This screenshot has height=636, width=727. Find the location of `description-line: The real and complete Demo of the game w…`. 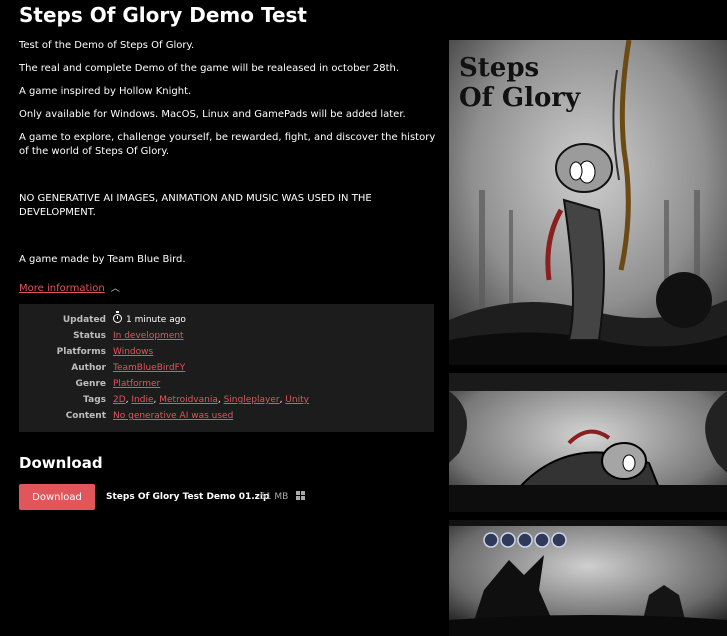

description-line: The real and complete Demo of the game w… is located at coordinates (209, 68).